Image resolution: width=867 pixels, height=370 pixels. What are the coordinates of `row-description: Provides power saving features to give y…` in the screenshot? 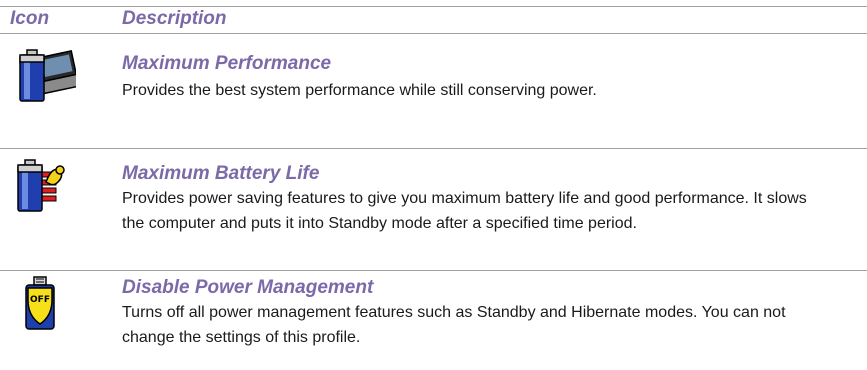 It's located at (464, 211).